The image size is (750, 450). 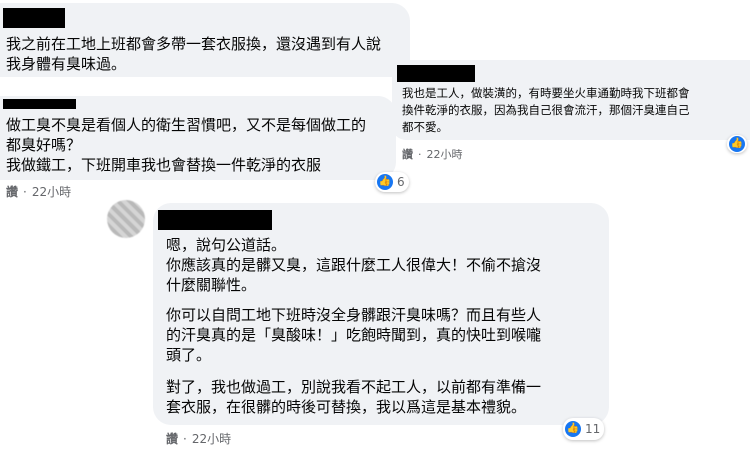 I want to click on reaction-count: 6, so click(x=401, y=182).